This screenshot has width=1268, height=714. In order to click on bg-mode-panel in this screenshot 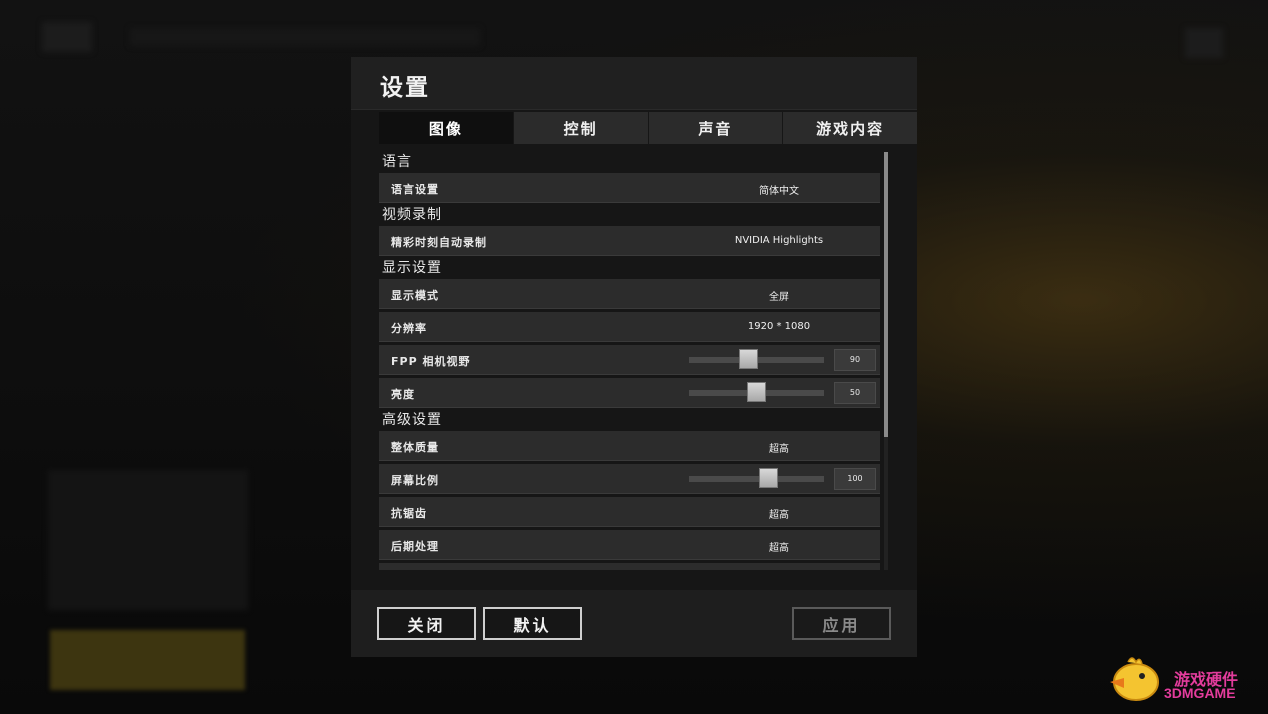, I will do `click(148, 540)`.